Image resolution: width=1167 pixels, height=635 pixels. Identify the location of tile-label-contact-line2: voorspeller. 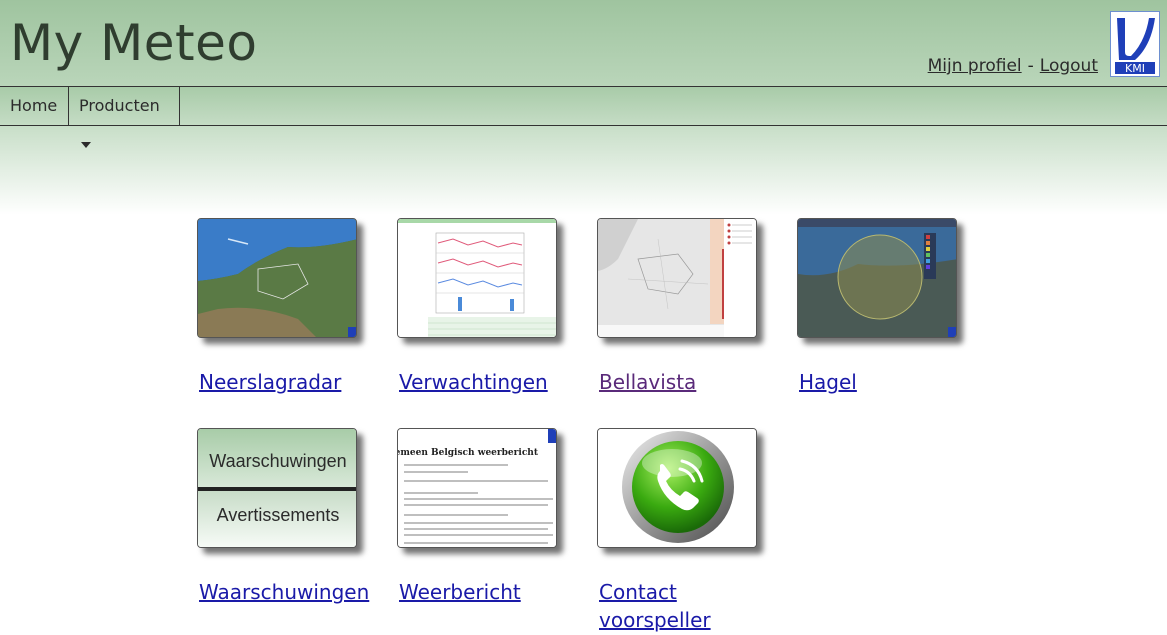
(655, 620).